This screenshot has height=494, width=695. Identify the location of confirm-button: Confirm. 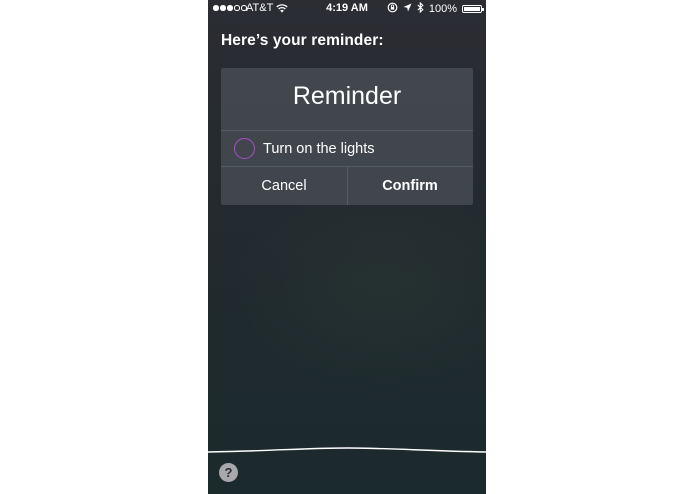
(410, 186).